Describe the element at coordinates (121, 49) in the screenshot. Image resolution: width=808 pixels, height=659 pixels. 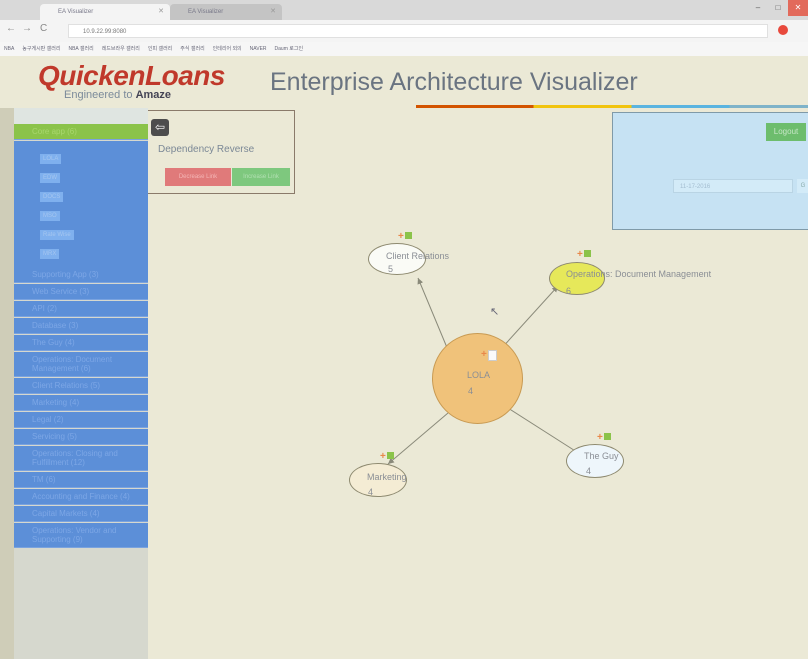
I see `bookmark-item: 레드브라우 갤러리` at that location.